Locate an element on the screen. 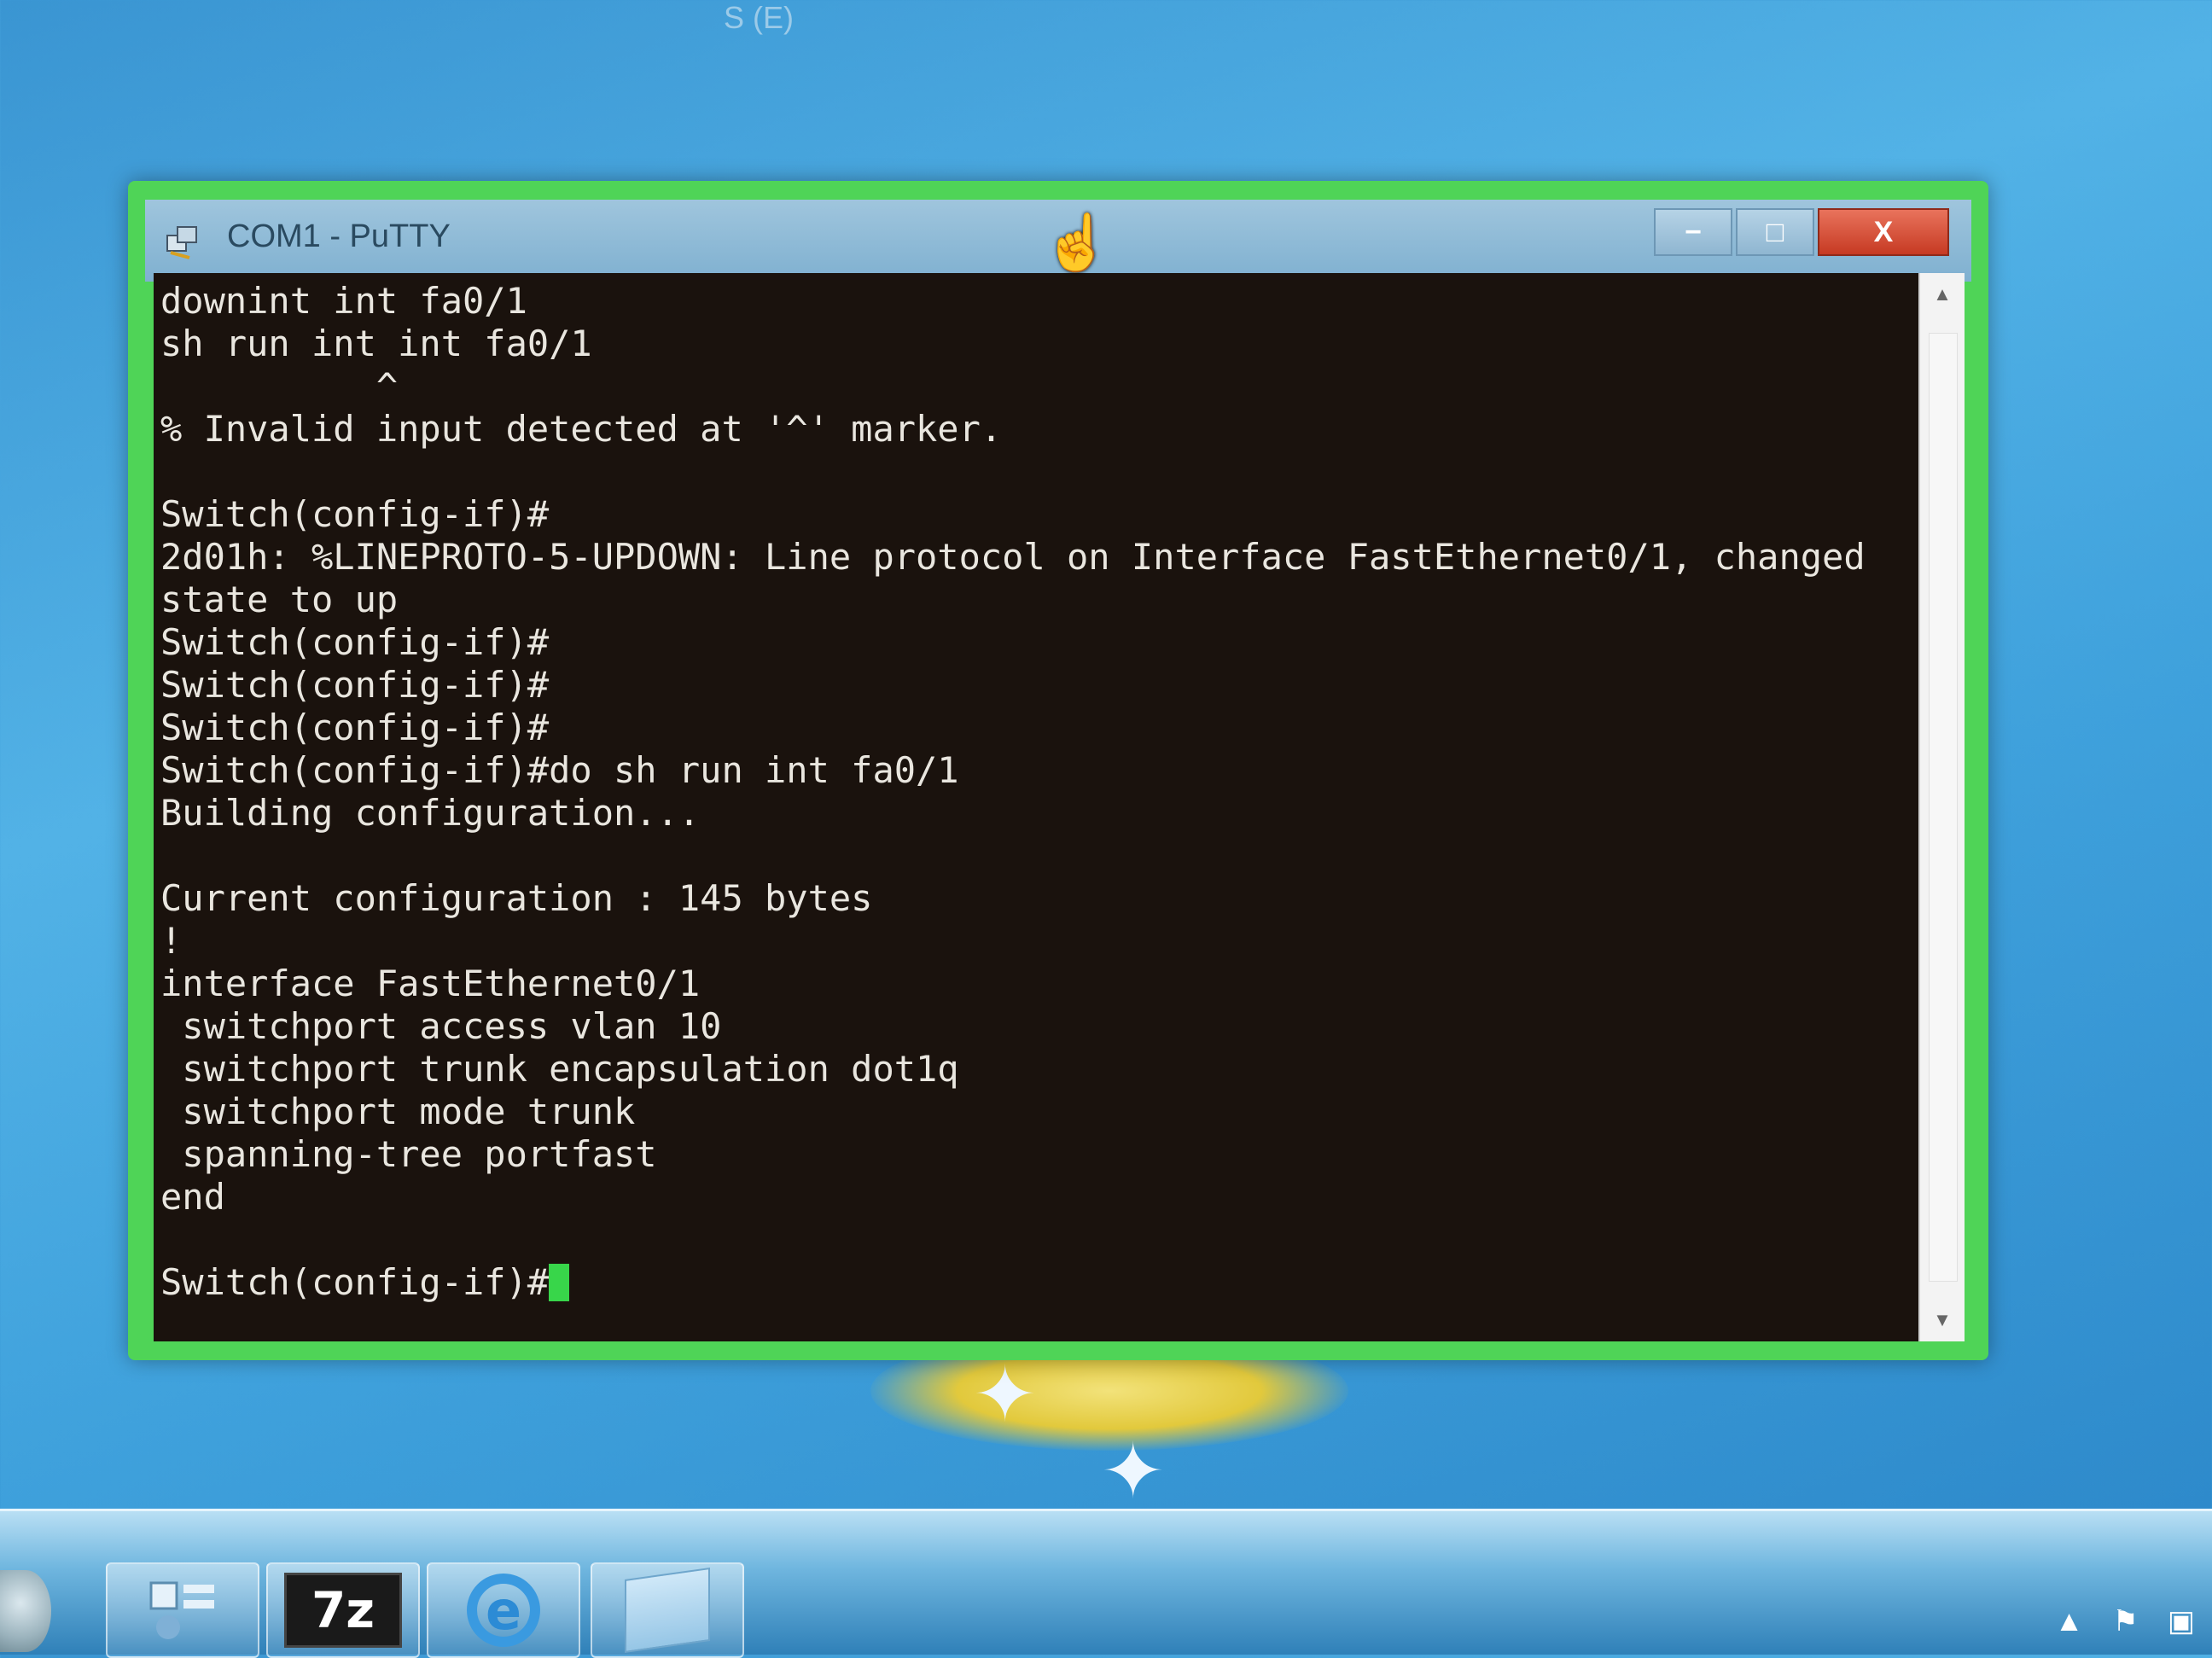  folder-icon is located at coordinates (667, 1610).